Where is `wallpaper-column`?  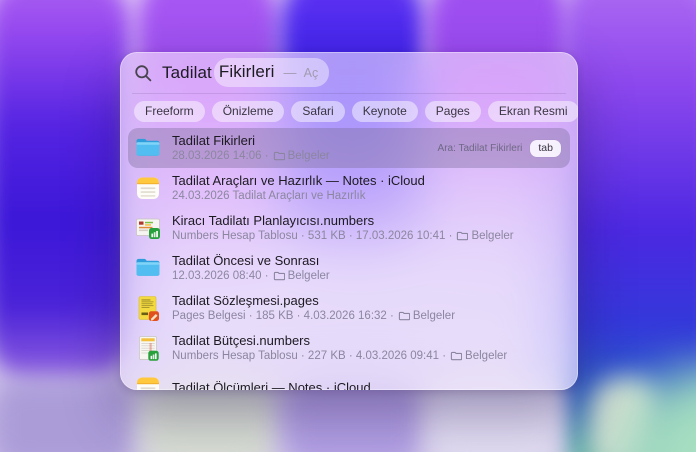
wallpaper-column is located at coordinates (68, 415).